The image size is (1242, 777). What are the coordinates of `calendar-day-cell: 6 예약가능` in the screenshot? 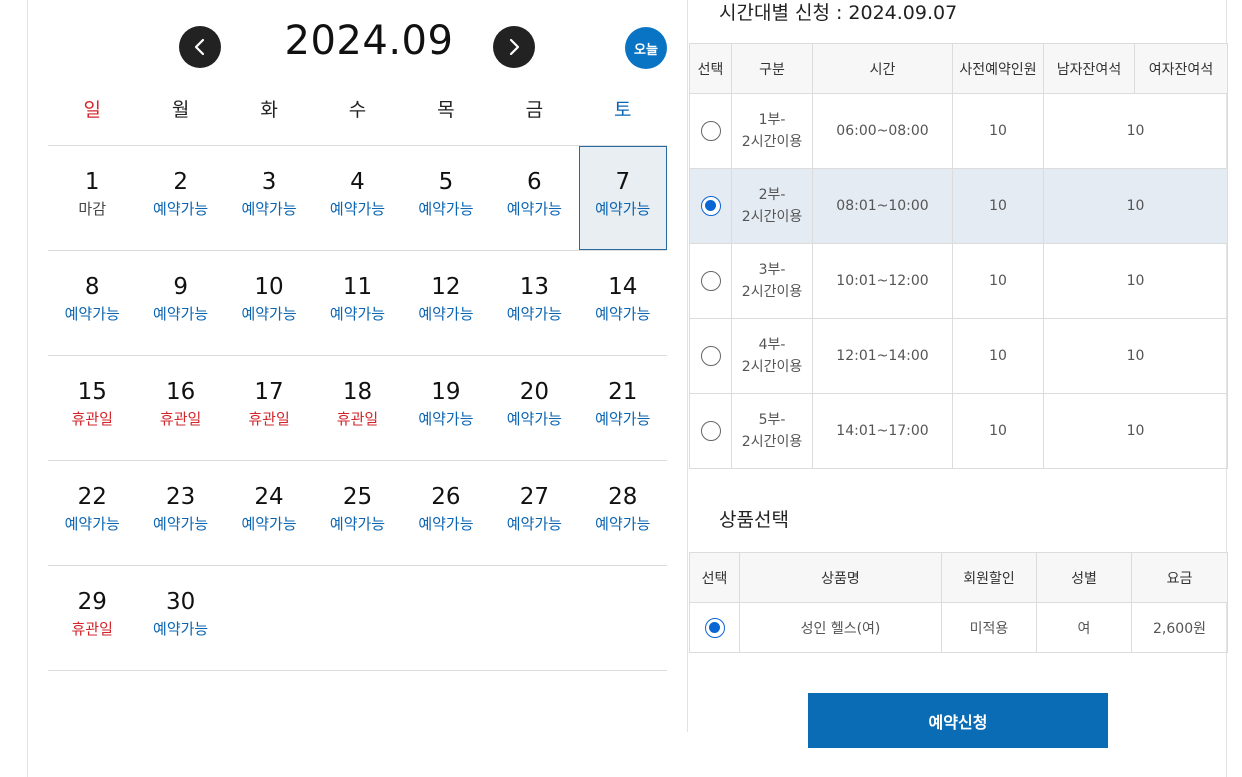 It's located at (534, 198).